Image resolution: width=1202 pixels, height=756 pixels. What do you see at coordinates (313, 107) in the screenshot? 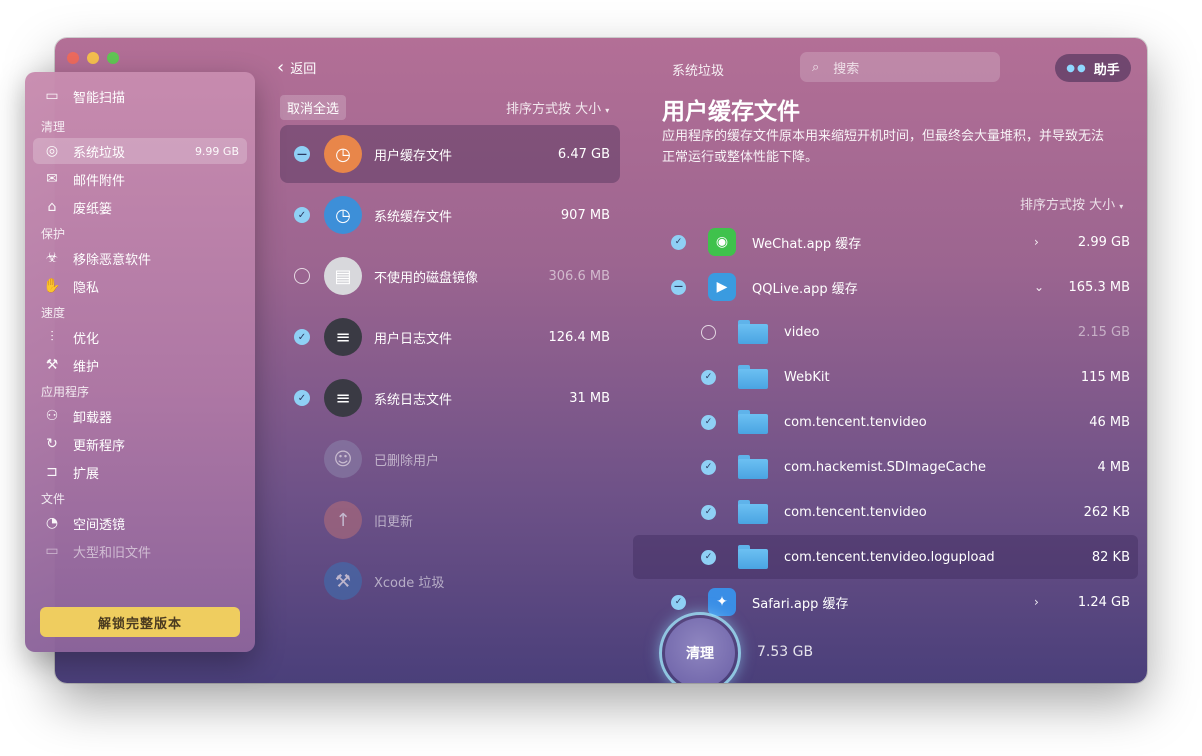
I see `deselect-all-button: 取消全选` at bounding box center [313, 107].